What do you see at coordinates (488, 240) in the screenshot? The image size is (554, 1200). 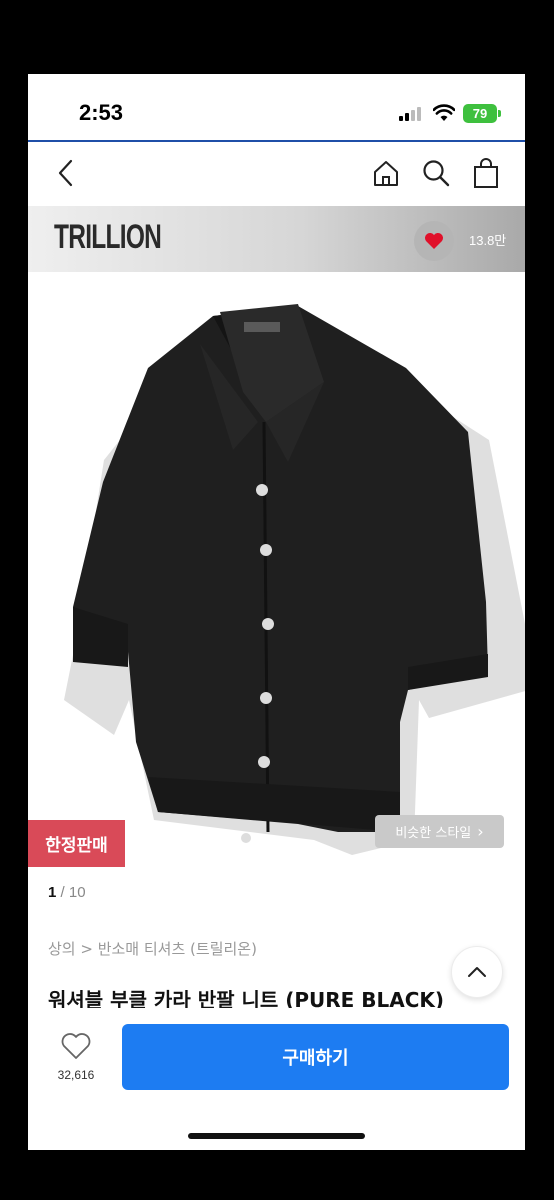 I see `brand-like-count: 13.8만` at bounding box center [488, 240].